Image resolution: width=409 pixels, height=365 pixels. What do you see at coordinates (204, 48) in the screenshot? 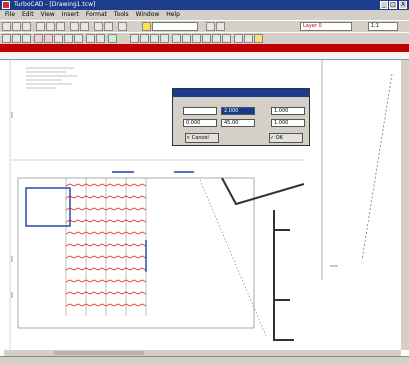
I see `selection-info-bar` at bounding box center [204, 48].